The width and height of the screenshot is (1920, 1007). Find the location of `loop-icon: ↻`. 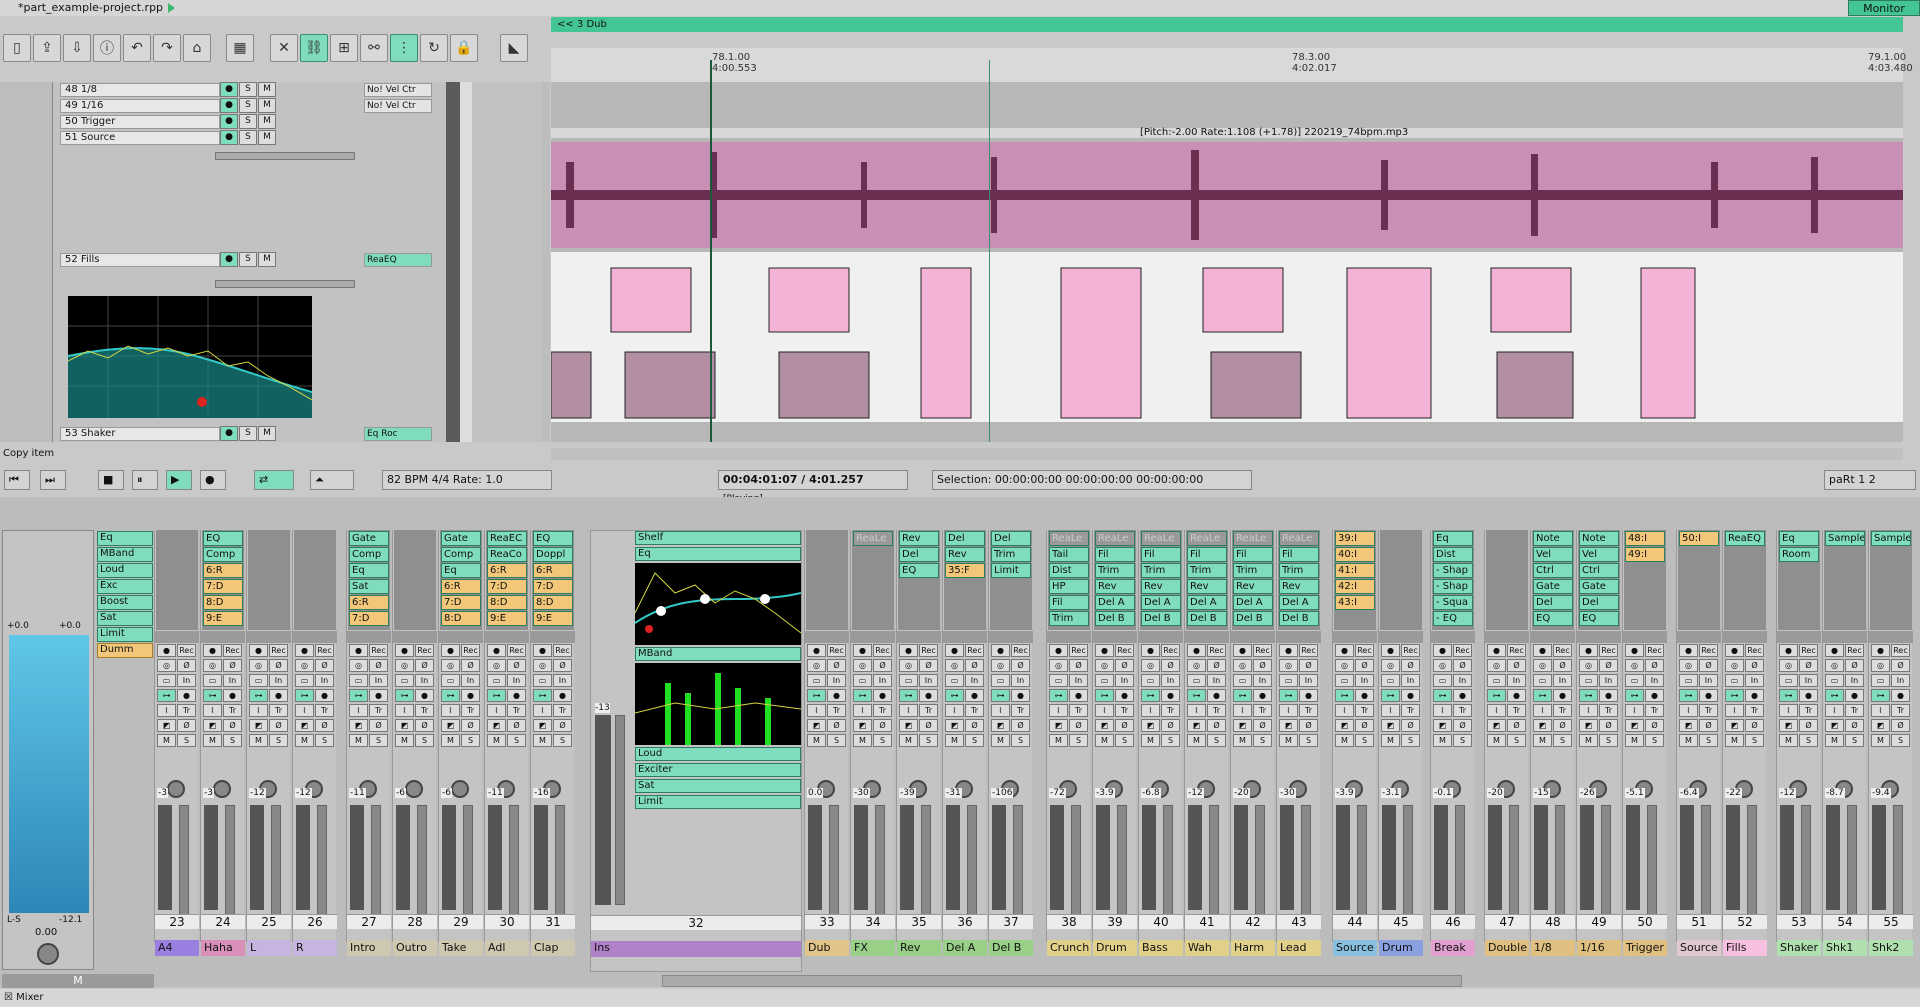

loop-icon: ↻ is located at coordinates (434, 48).